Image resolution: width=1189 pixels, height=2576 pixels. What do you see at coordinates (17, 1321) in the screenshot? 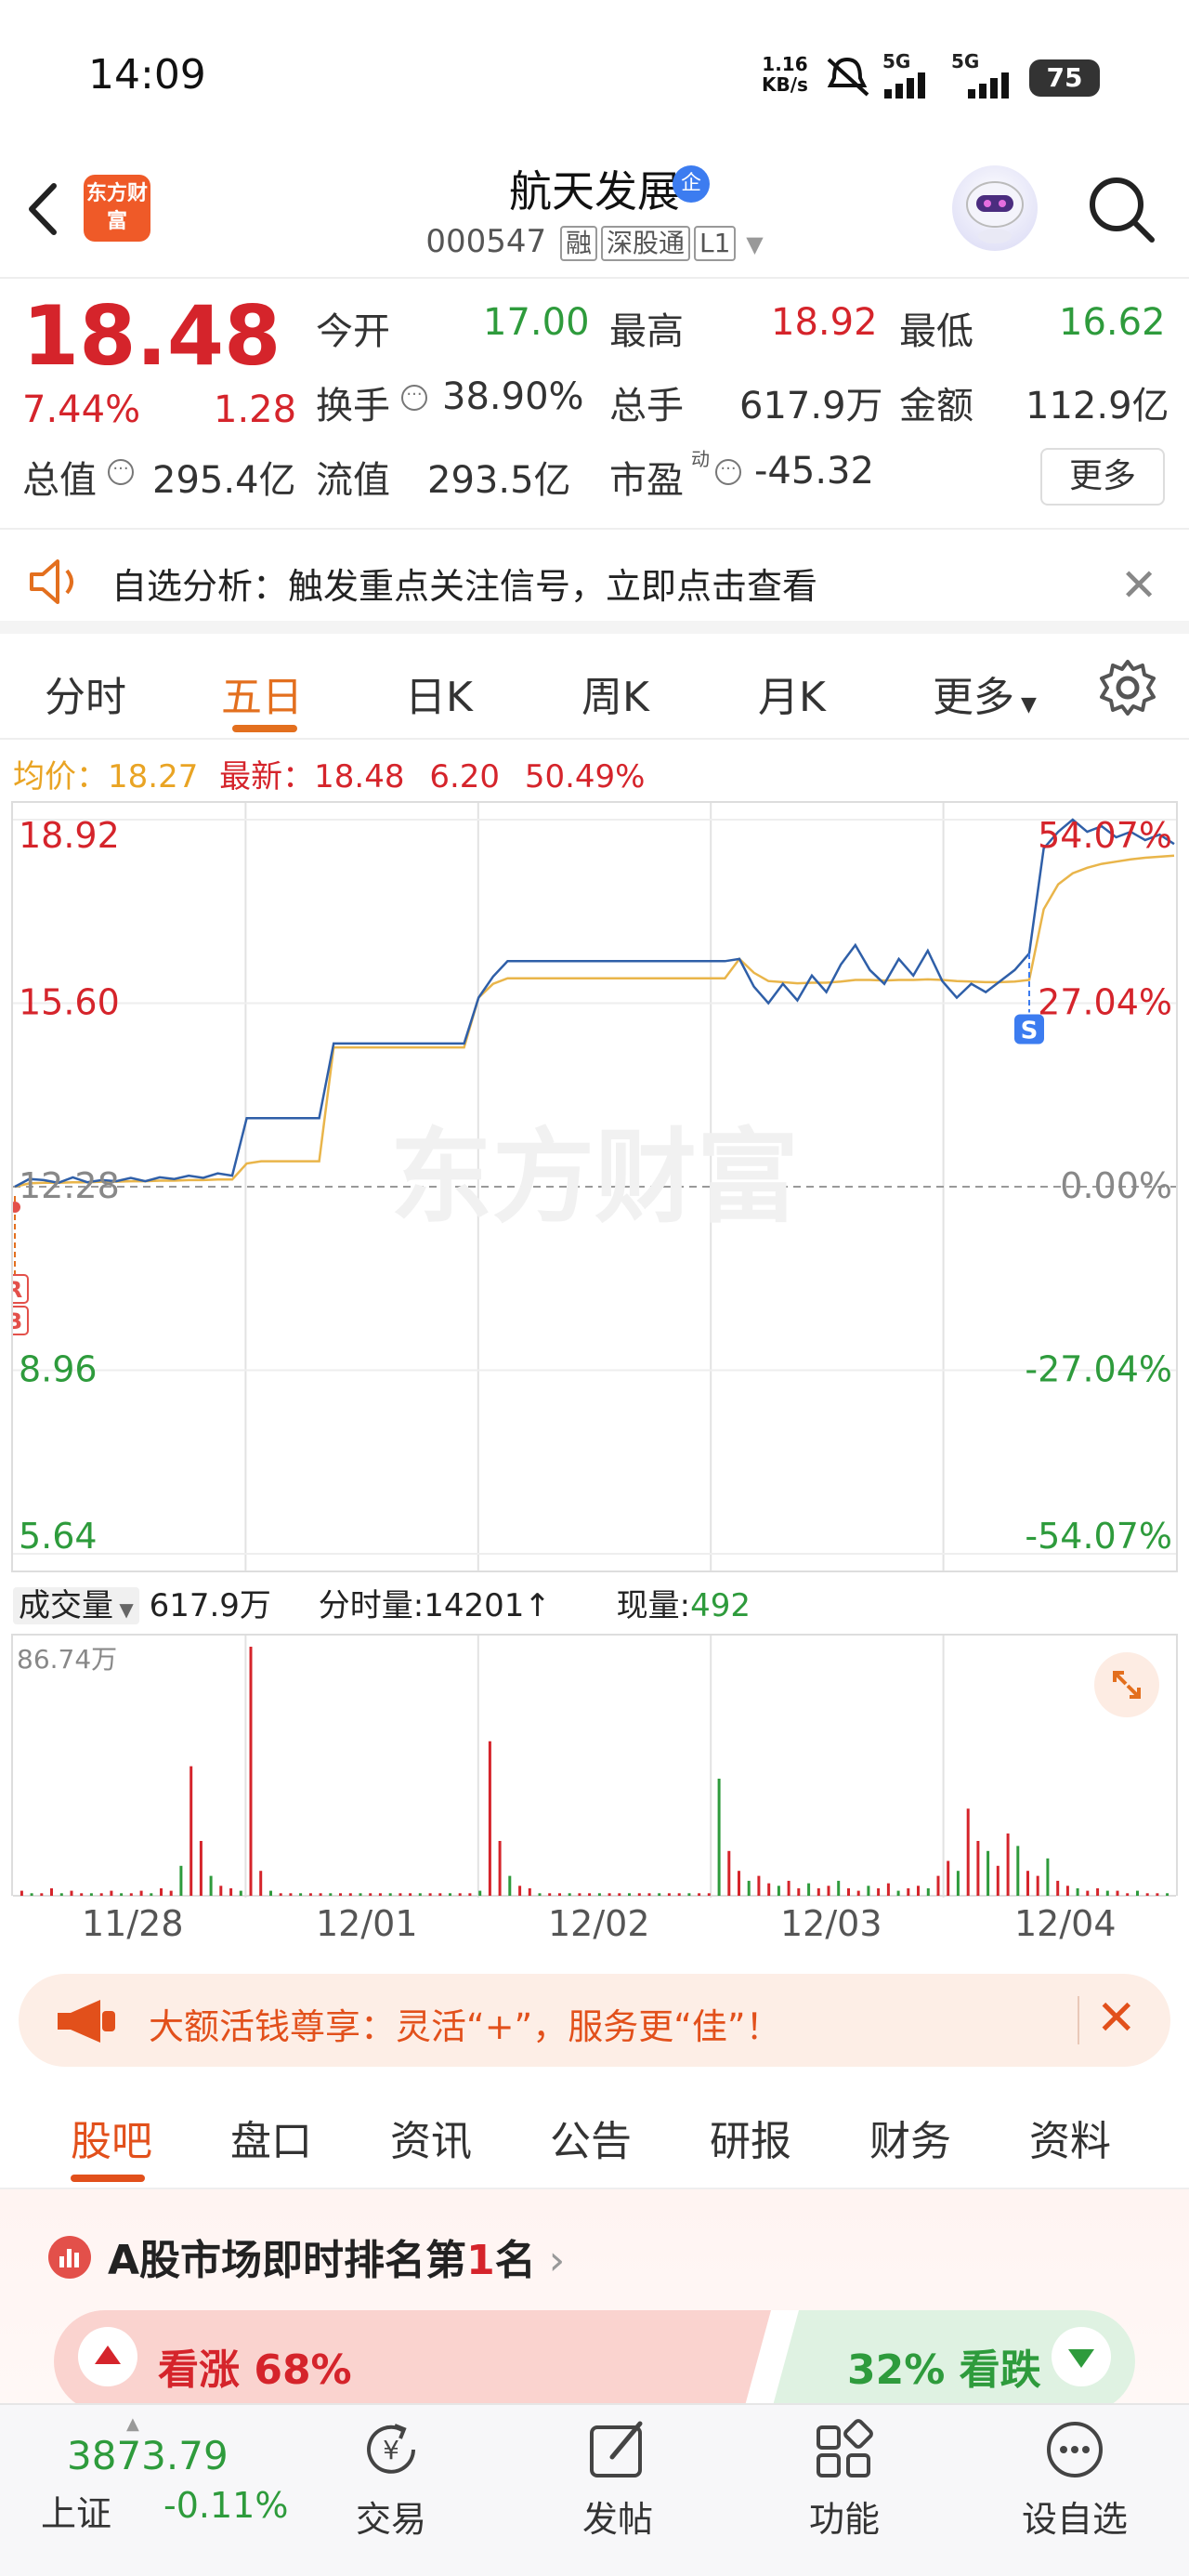
I see `marker-label: B` at bounding box center [17, 1321].